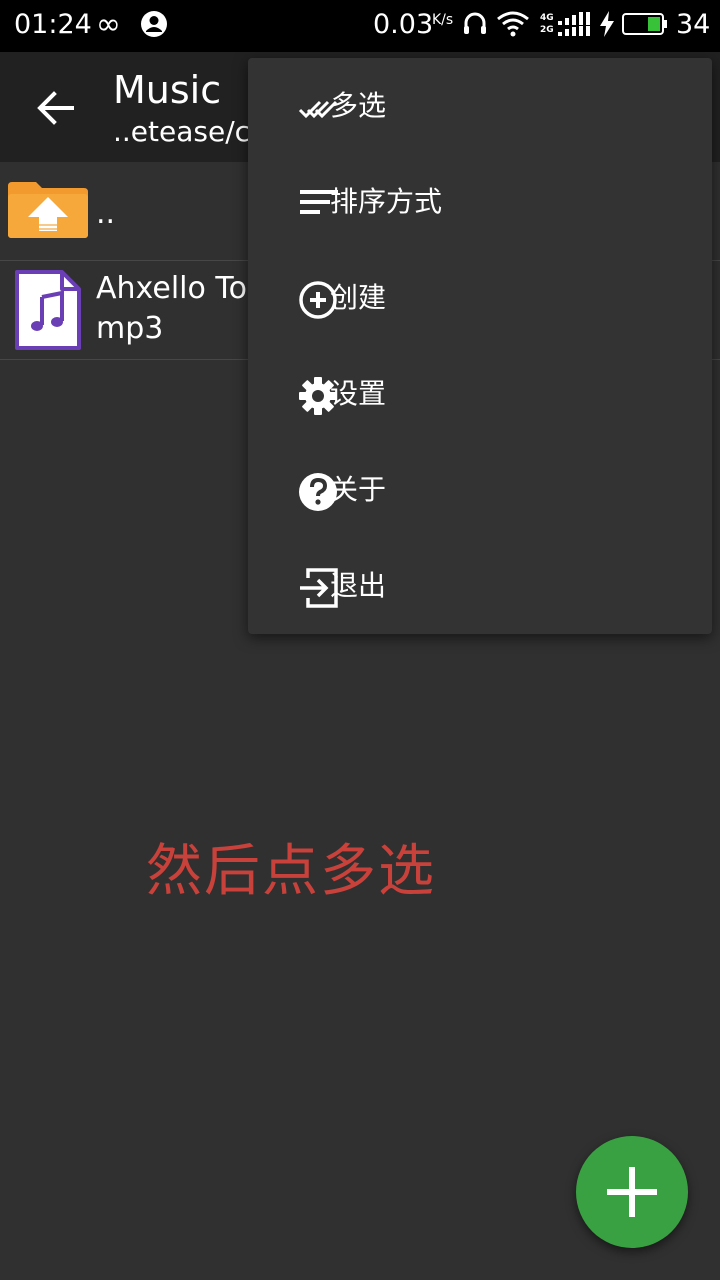  I want to click on file-name-line2: mp3, so click(130, 328).